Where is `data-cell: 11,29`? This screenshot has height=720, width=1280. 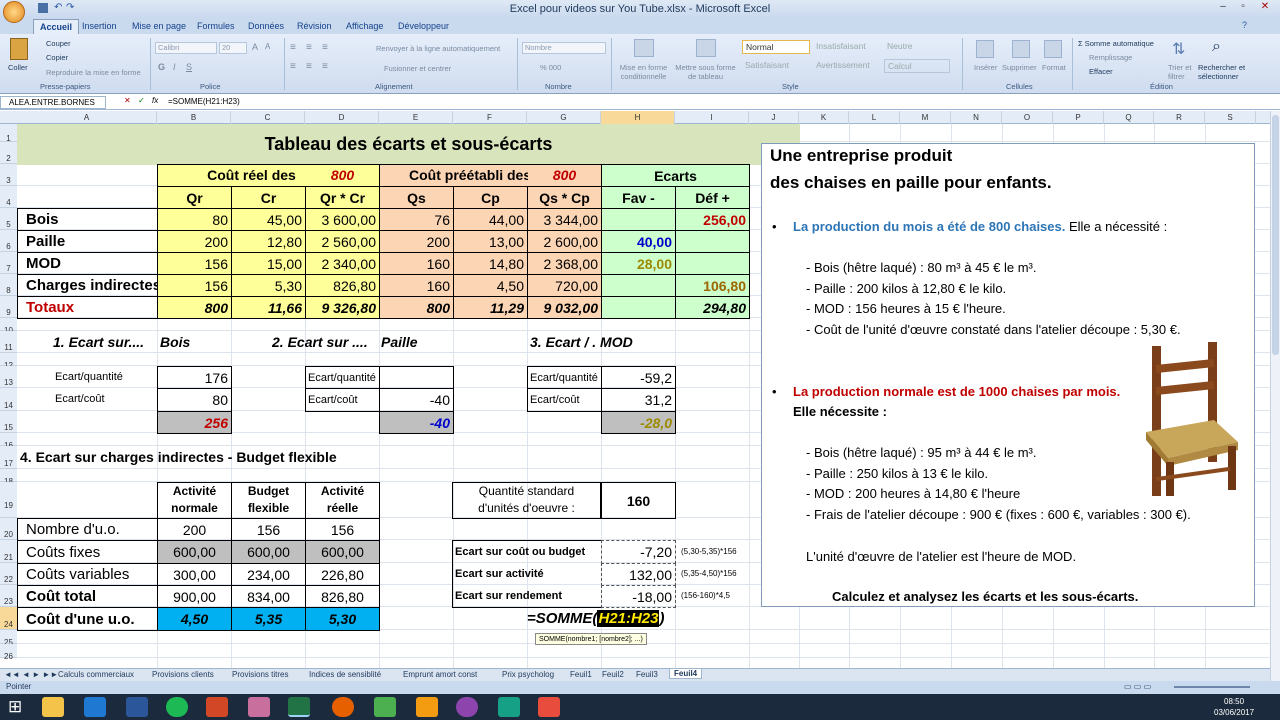
data-cell: 11,29 is located at coordinates (490, 307).